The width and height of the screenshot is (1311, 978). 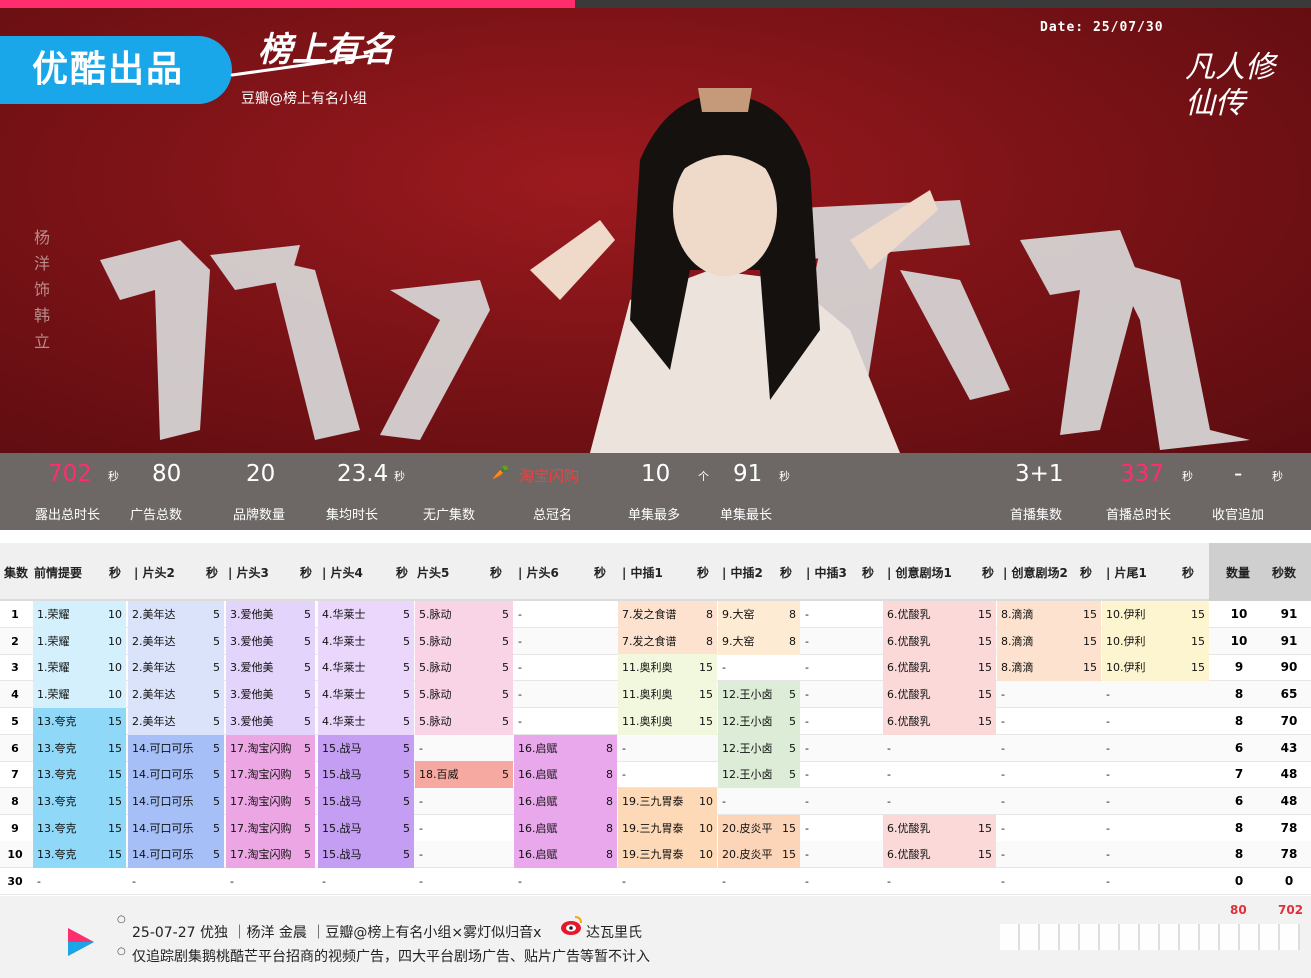 I want to click on row-total-seconds: 78, so click(x=1289, y=854).